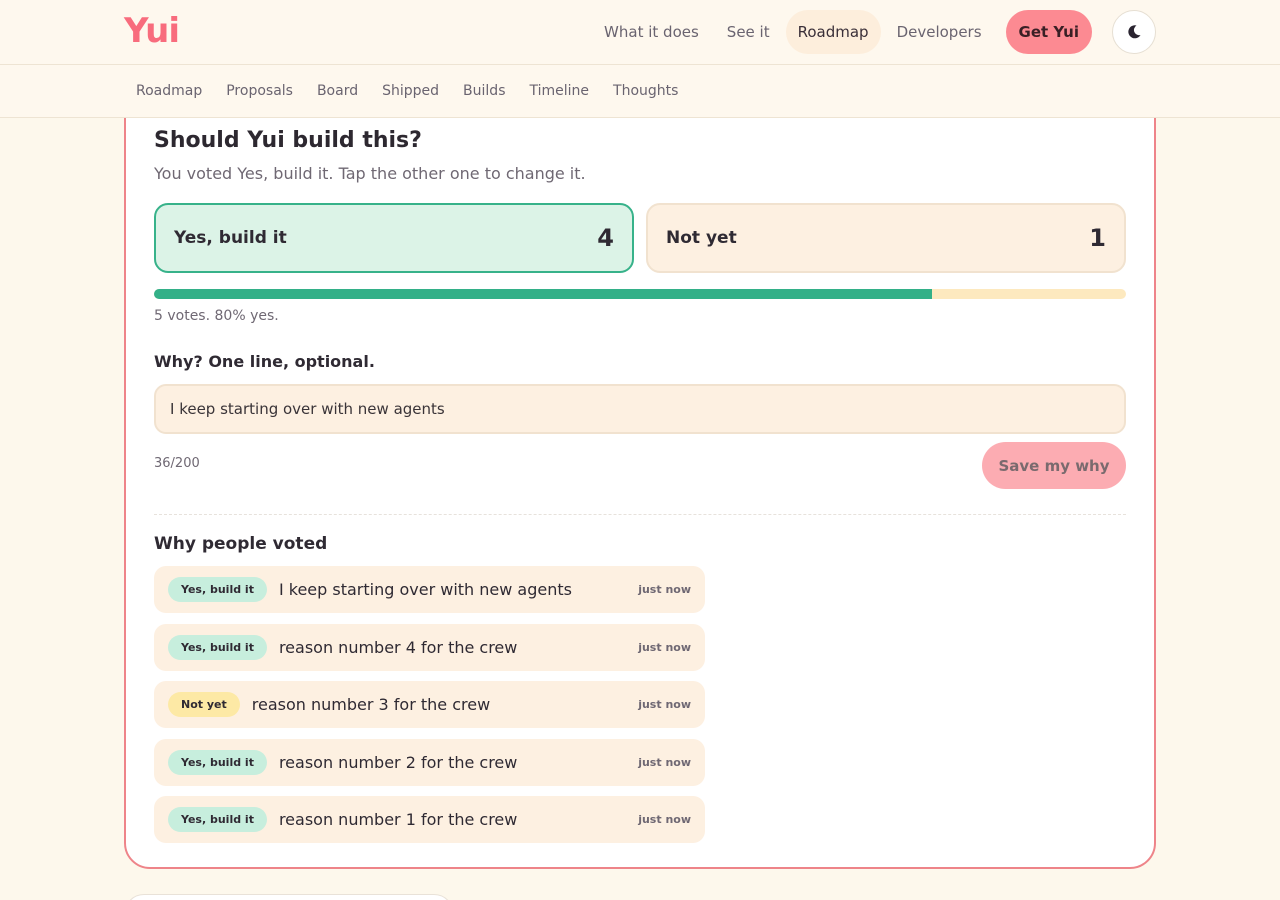  Describe the element at coordinates (169, 91) in the screenshot. I see `subnav-roadmap: Roadmap` at that location.